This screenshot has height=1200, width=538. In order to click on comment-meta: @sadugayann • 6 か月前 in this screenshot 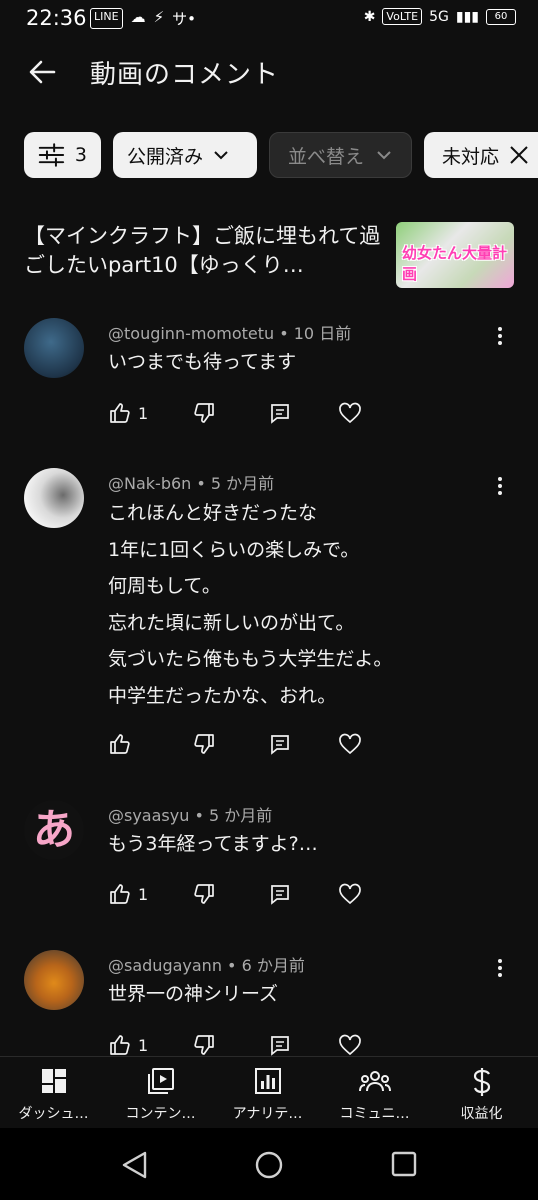, I will do `click(206, 965)`.